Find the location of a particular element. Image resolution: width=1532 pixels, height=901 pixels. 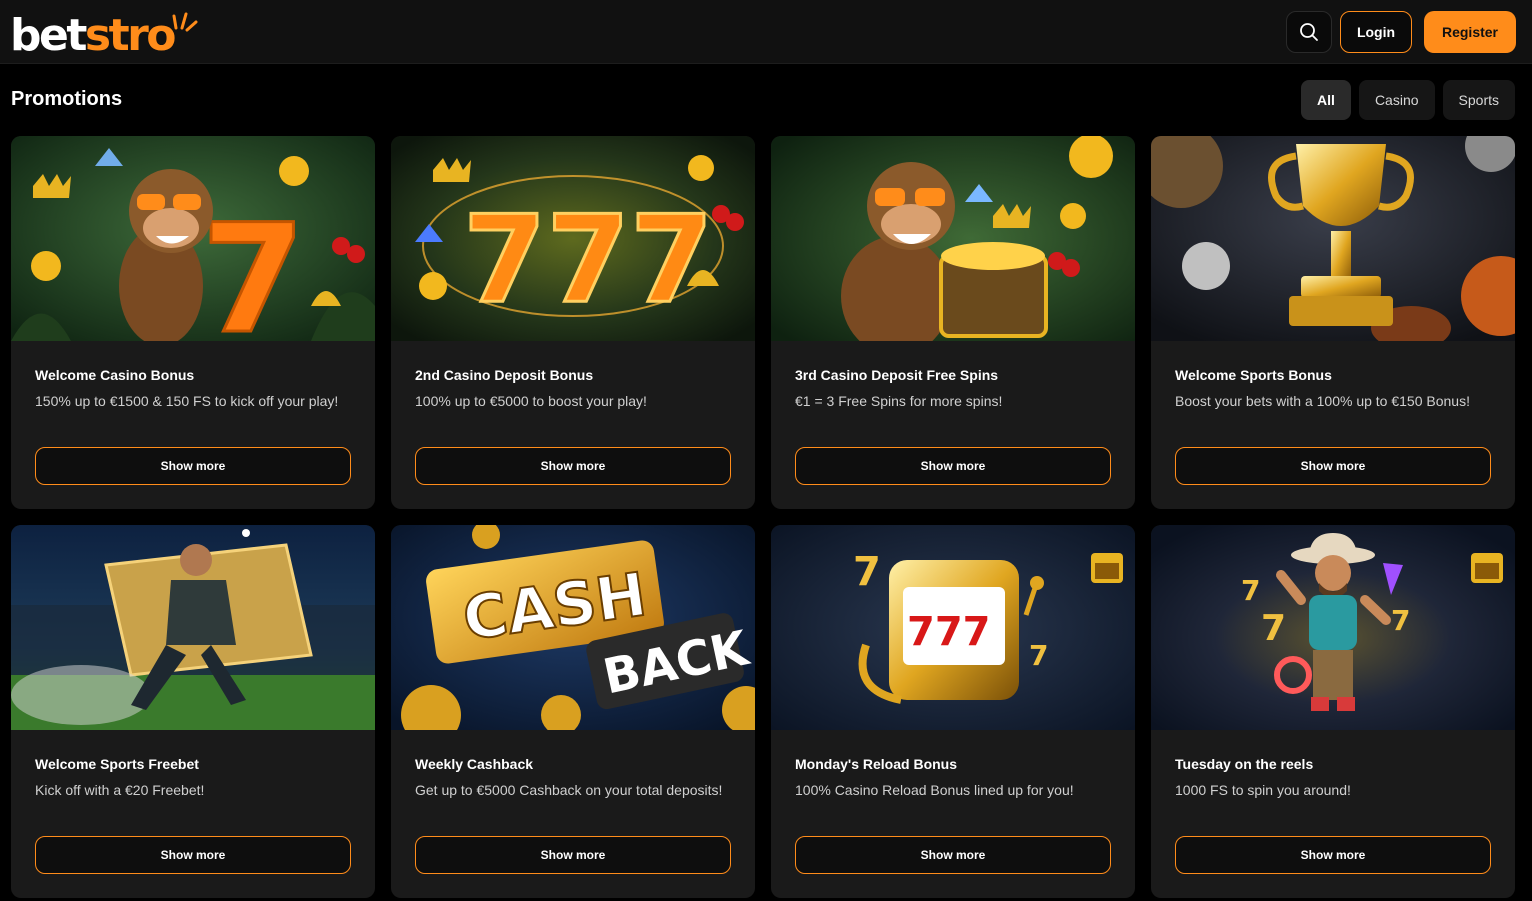

promo-image-slot-machine: 777 7 7 is located at coordinates (953, 627).